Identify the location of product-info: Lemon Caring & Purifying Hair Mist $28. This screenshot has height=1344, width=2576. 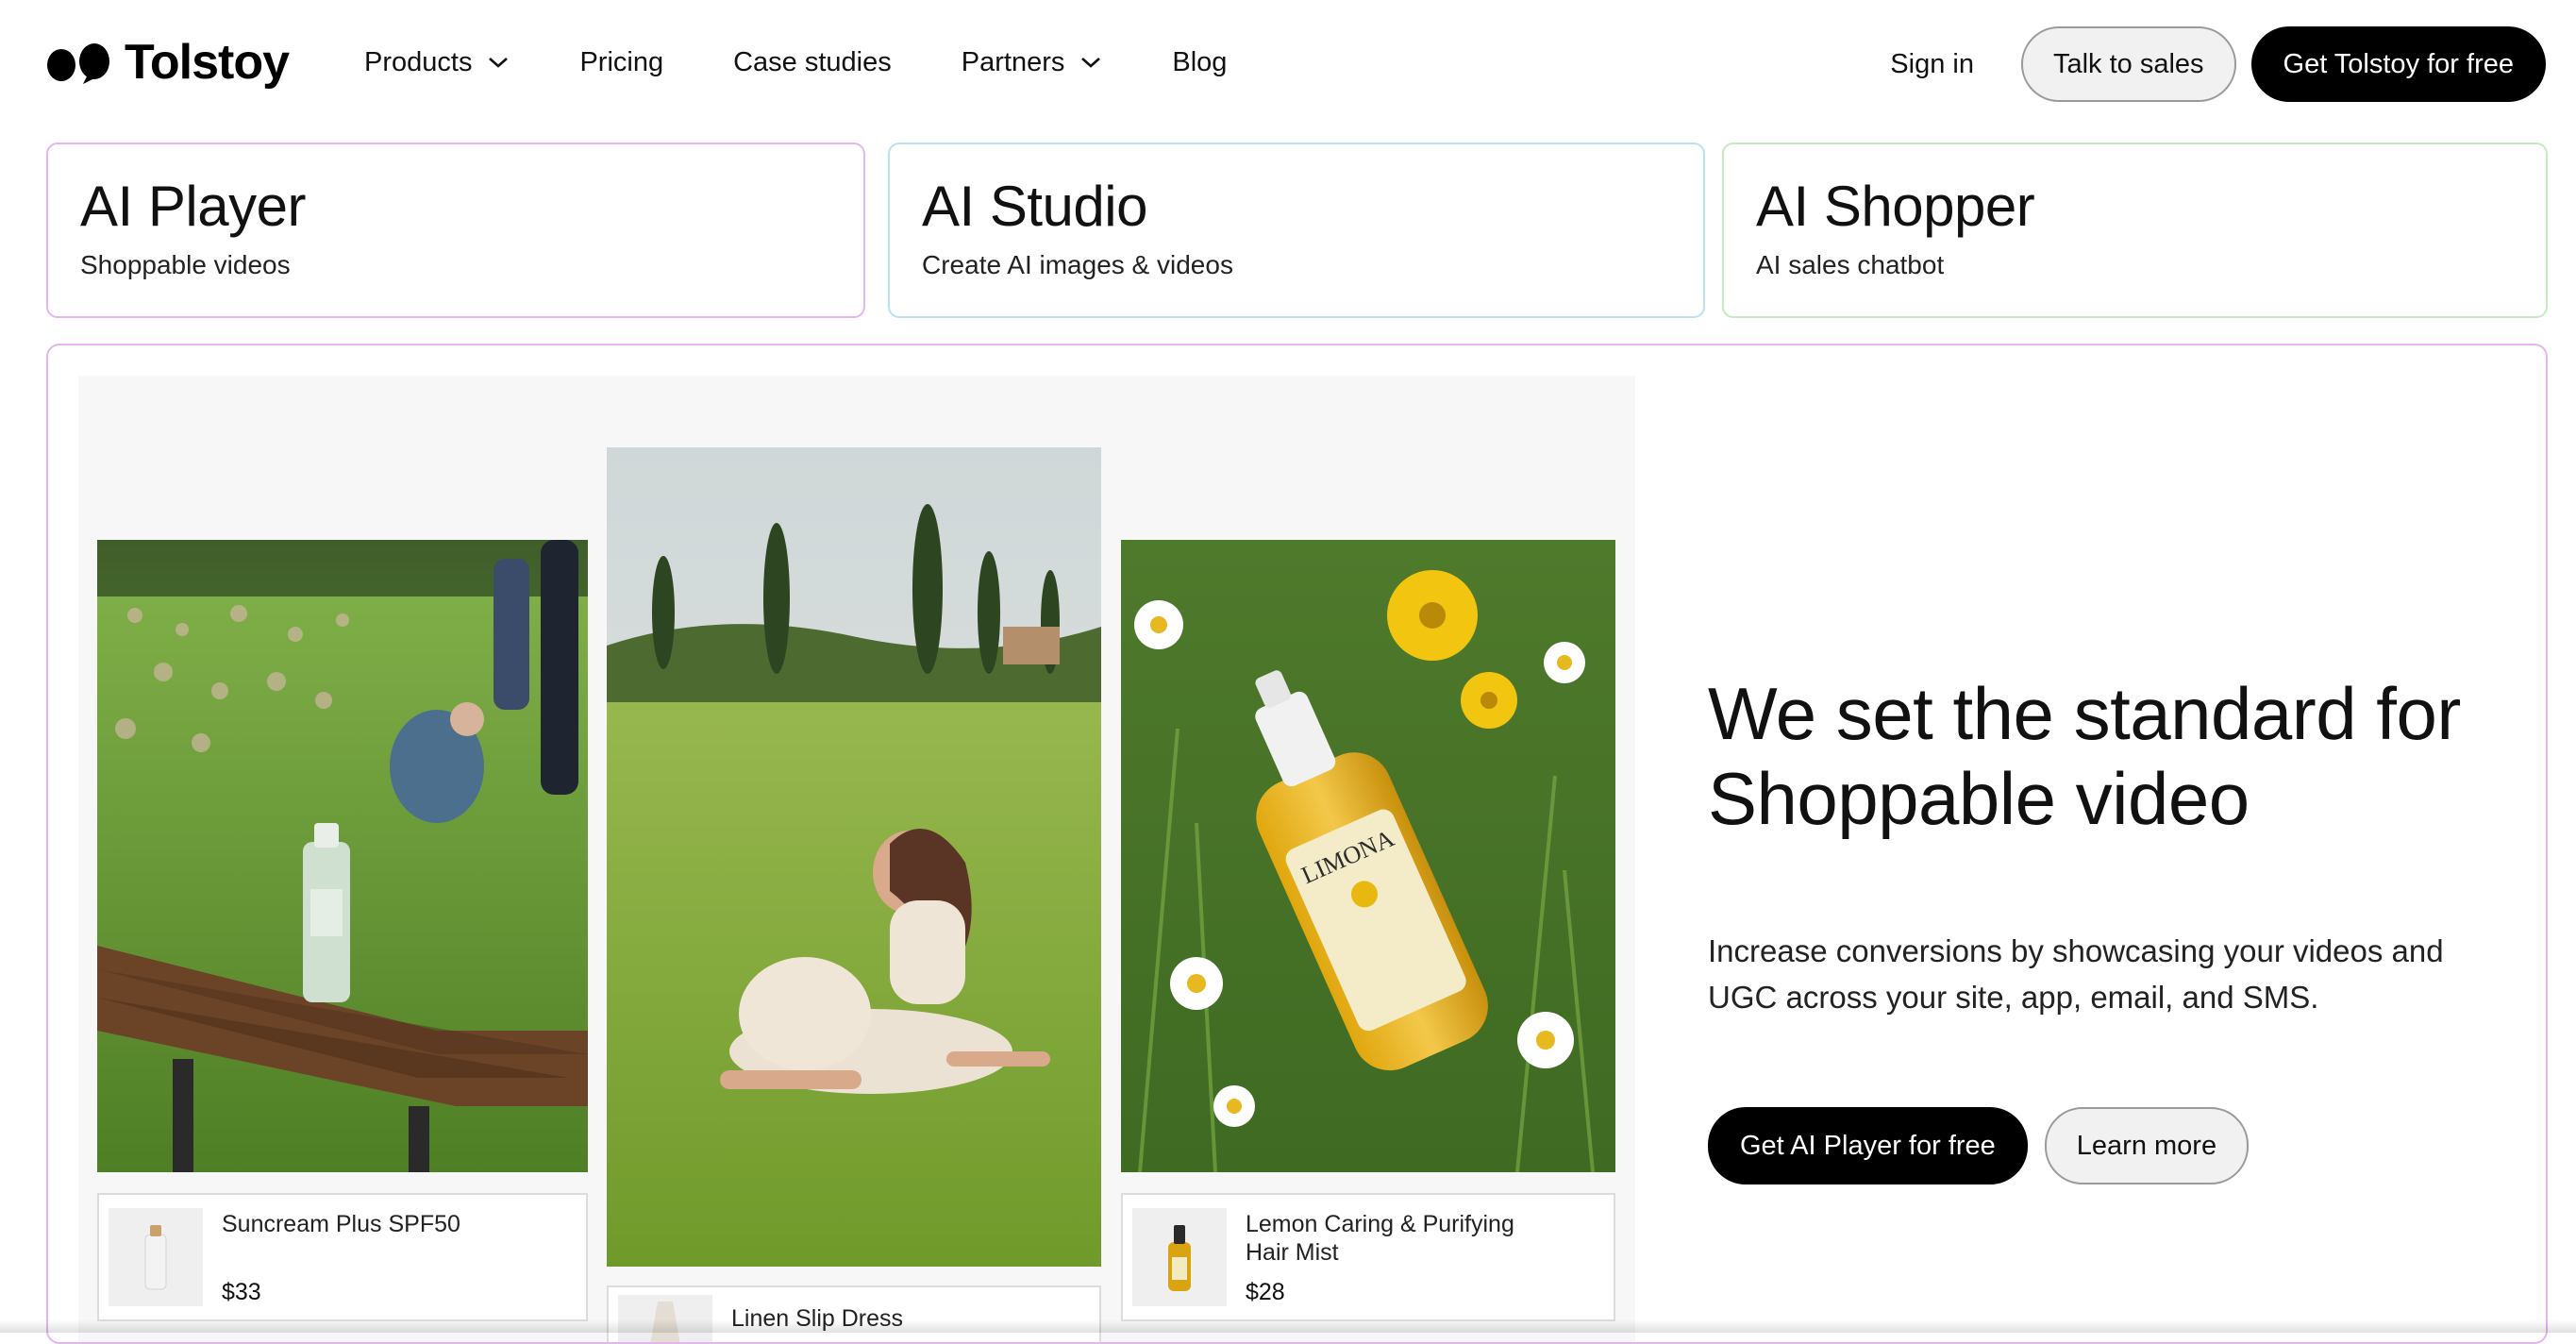
(1387, 1250).